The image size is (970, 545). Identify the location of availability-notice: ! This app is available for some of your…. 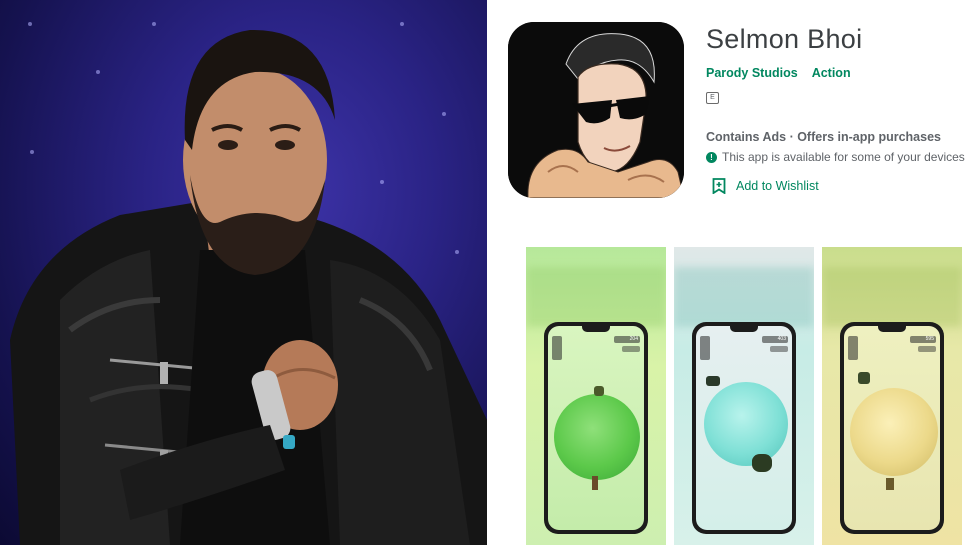
(835, 157).